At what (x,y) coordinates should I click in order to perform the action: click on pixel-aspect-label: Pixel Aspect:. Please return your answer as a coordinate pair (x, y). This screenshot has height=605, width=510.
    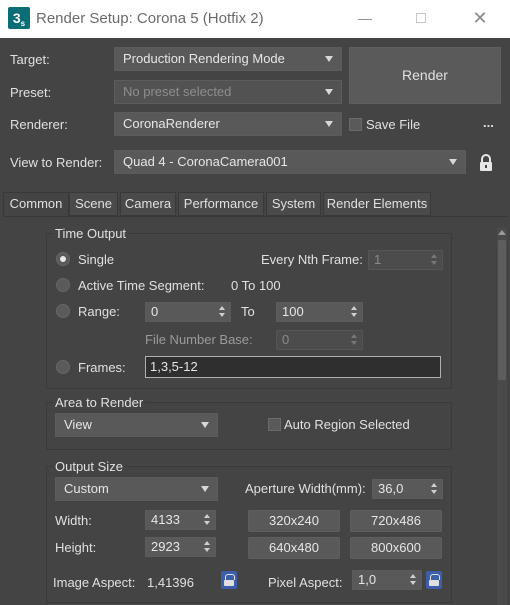
    Looking at the image, I should click on (305, 582).